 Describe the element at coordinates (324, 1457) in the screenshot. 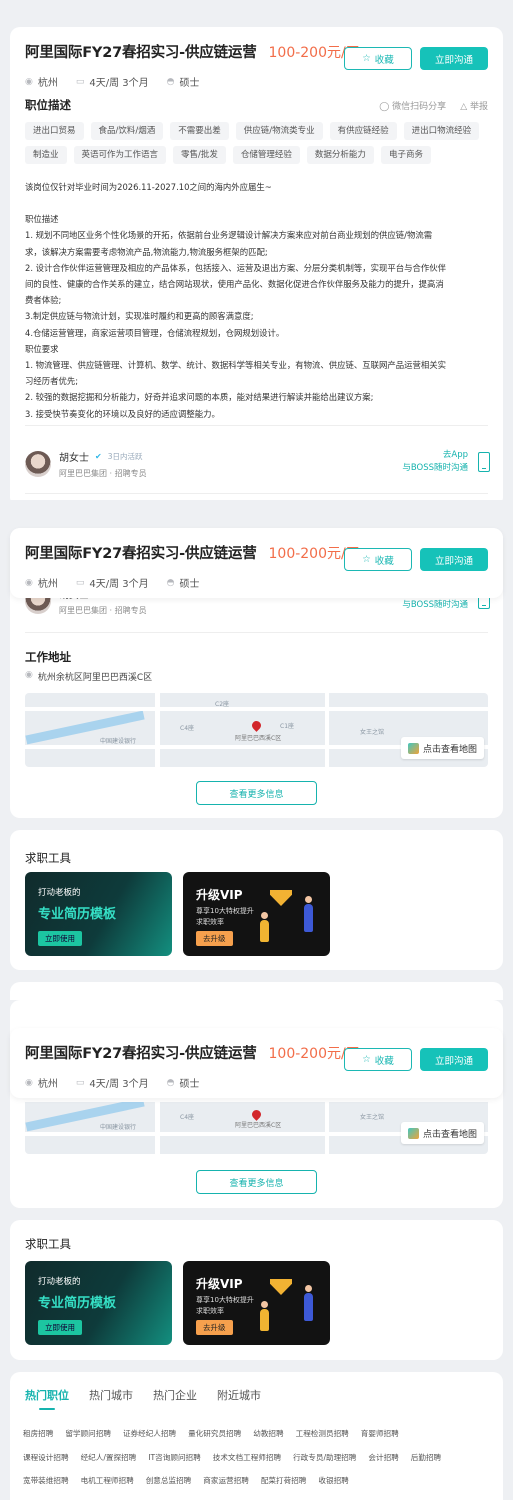

I see `hot-link: 行政专员/助理招聘` at that location.